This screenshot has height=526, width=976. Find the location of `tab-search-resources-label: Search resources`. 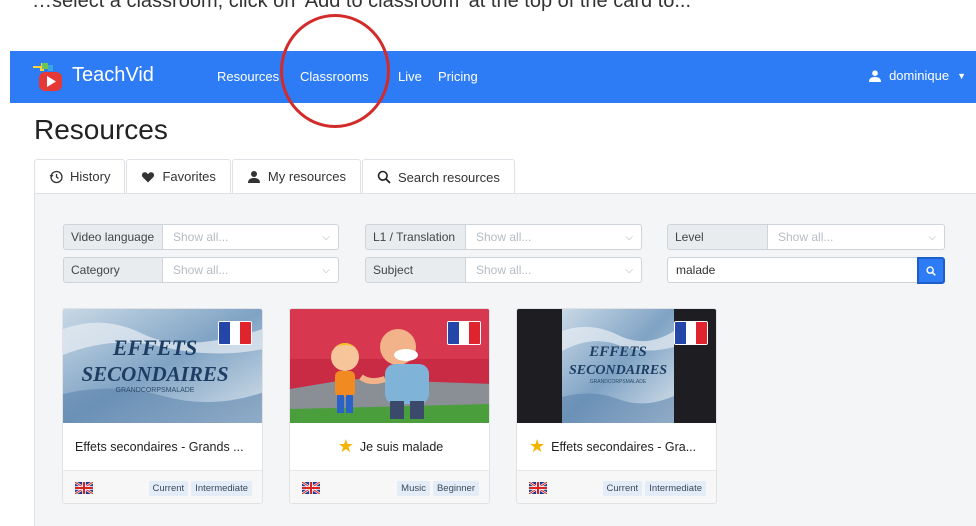

tab-search-resources-label: Search resources is located at coordinates (448, 177).